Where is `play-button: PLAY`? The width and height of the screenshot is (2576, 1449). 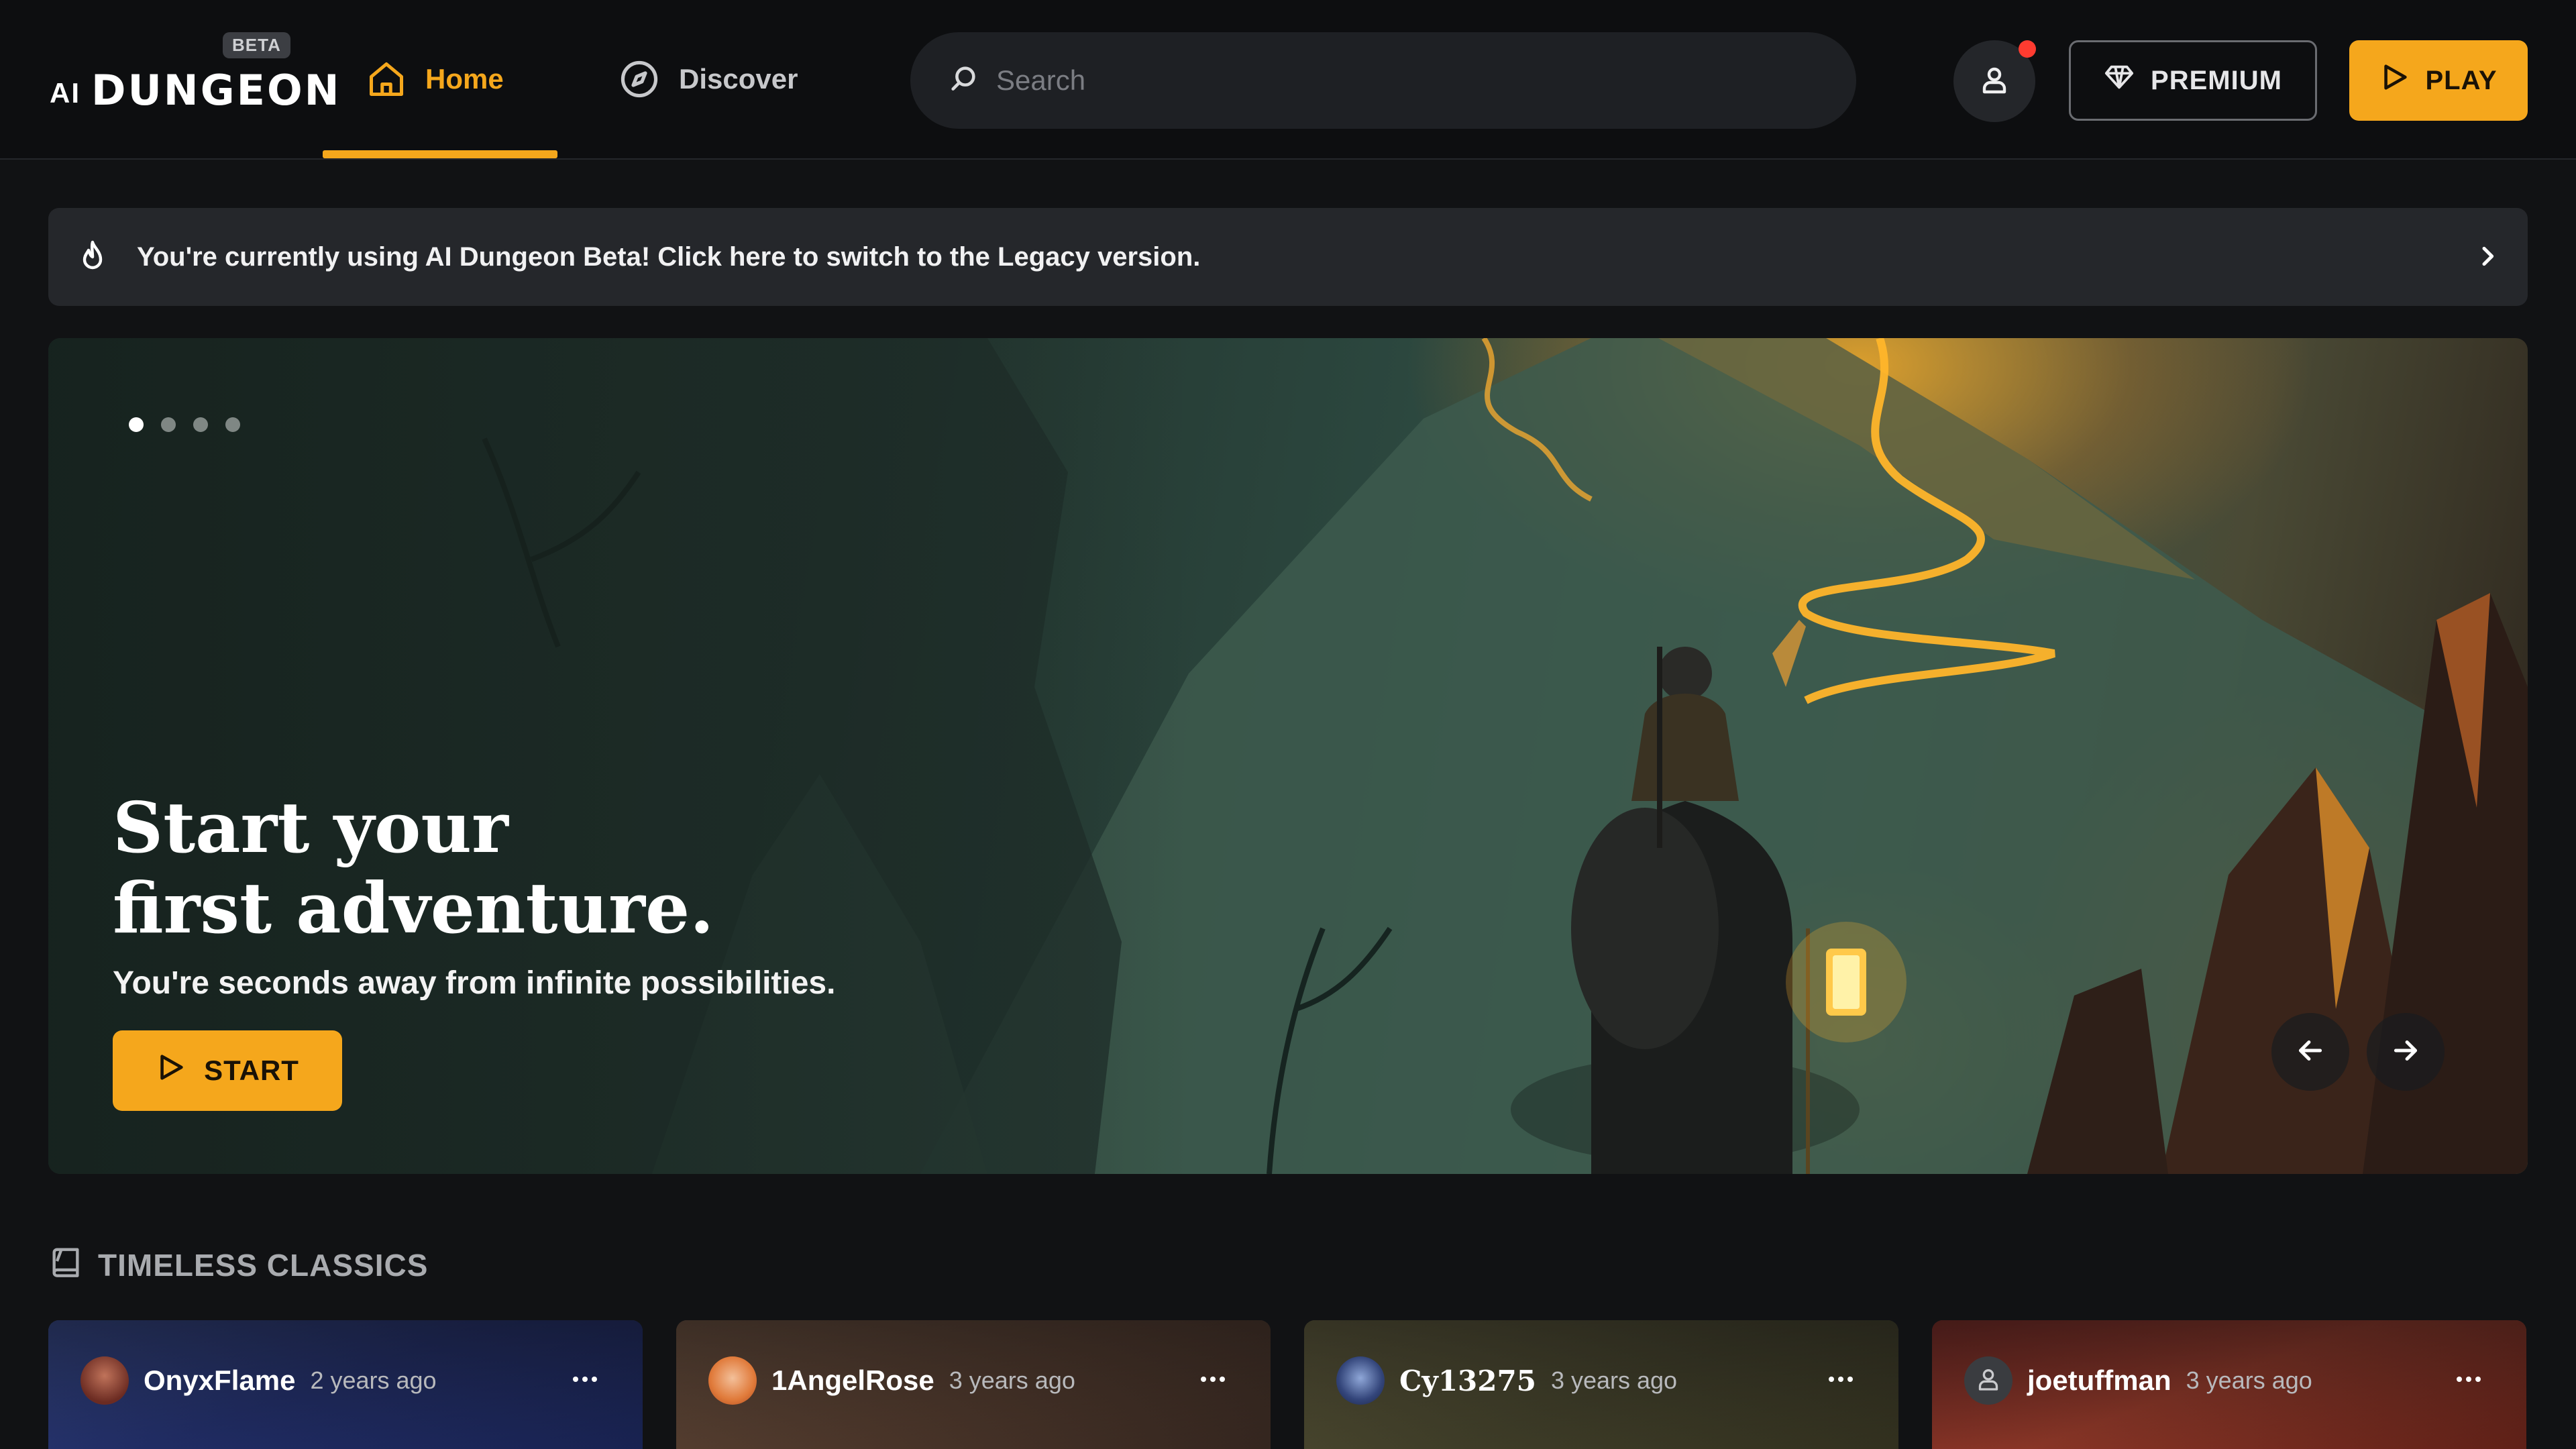 play-button: PLAY is located at coordinates (2438, 80).